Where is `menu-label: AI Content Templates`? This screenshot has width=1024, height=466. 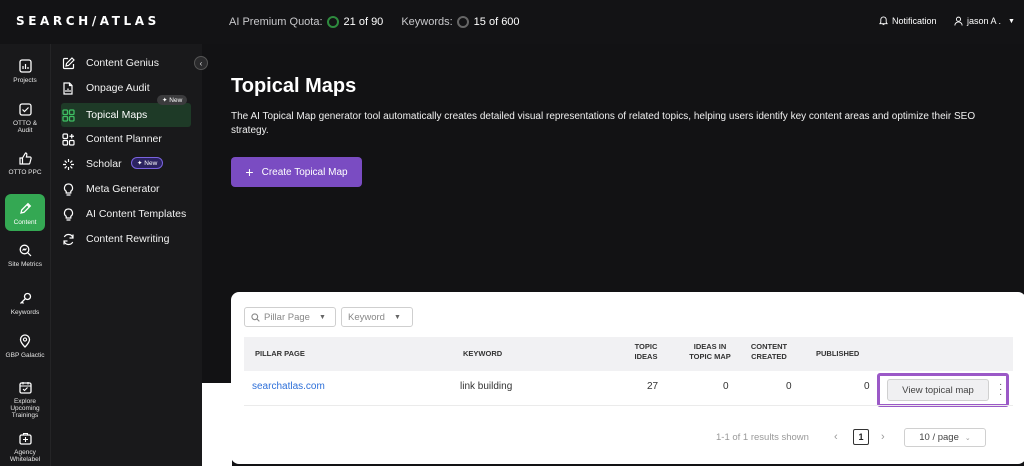 menu-label: AI Content Templates is located at coordinates (136, 214).